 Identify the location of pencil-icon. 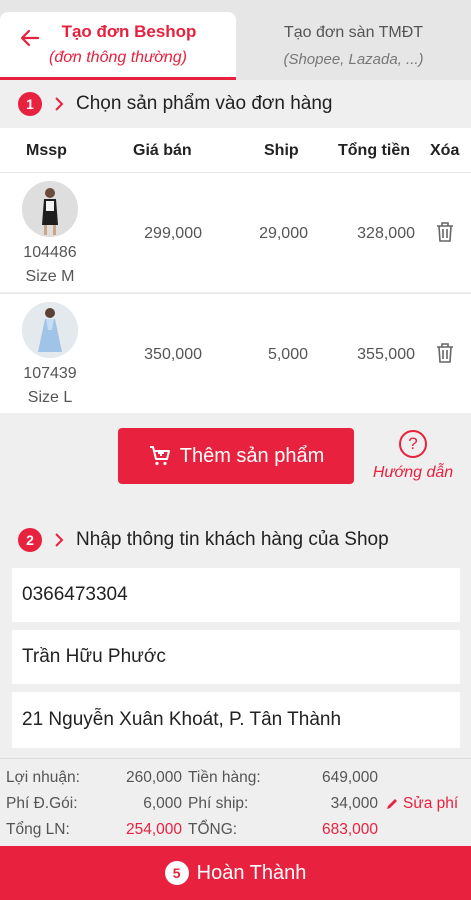
(392, 804).